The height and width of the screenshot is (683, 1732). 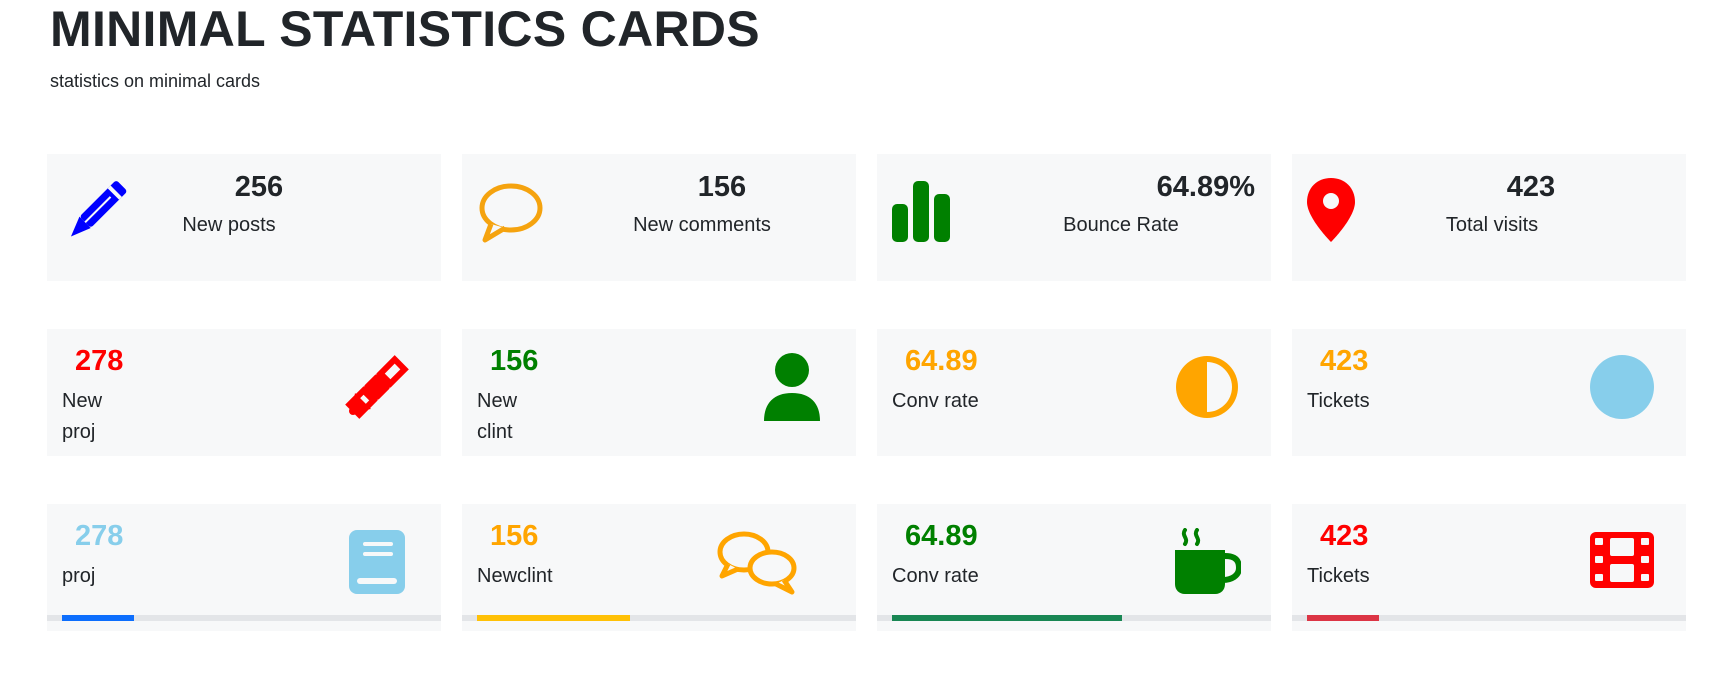 I want to click on bar-chart-icon, so click(x=925, y=211).